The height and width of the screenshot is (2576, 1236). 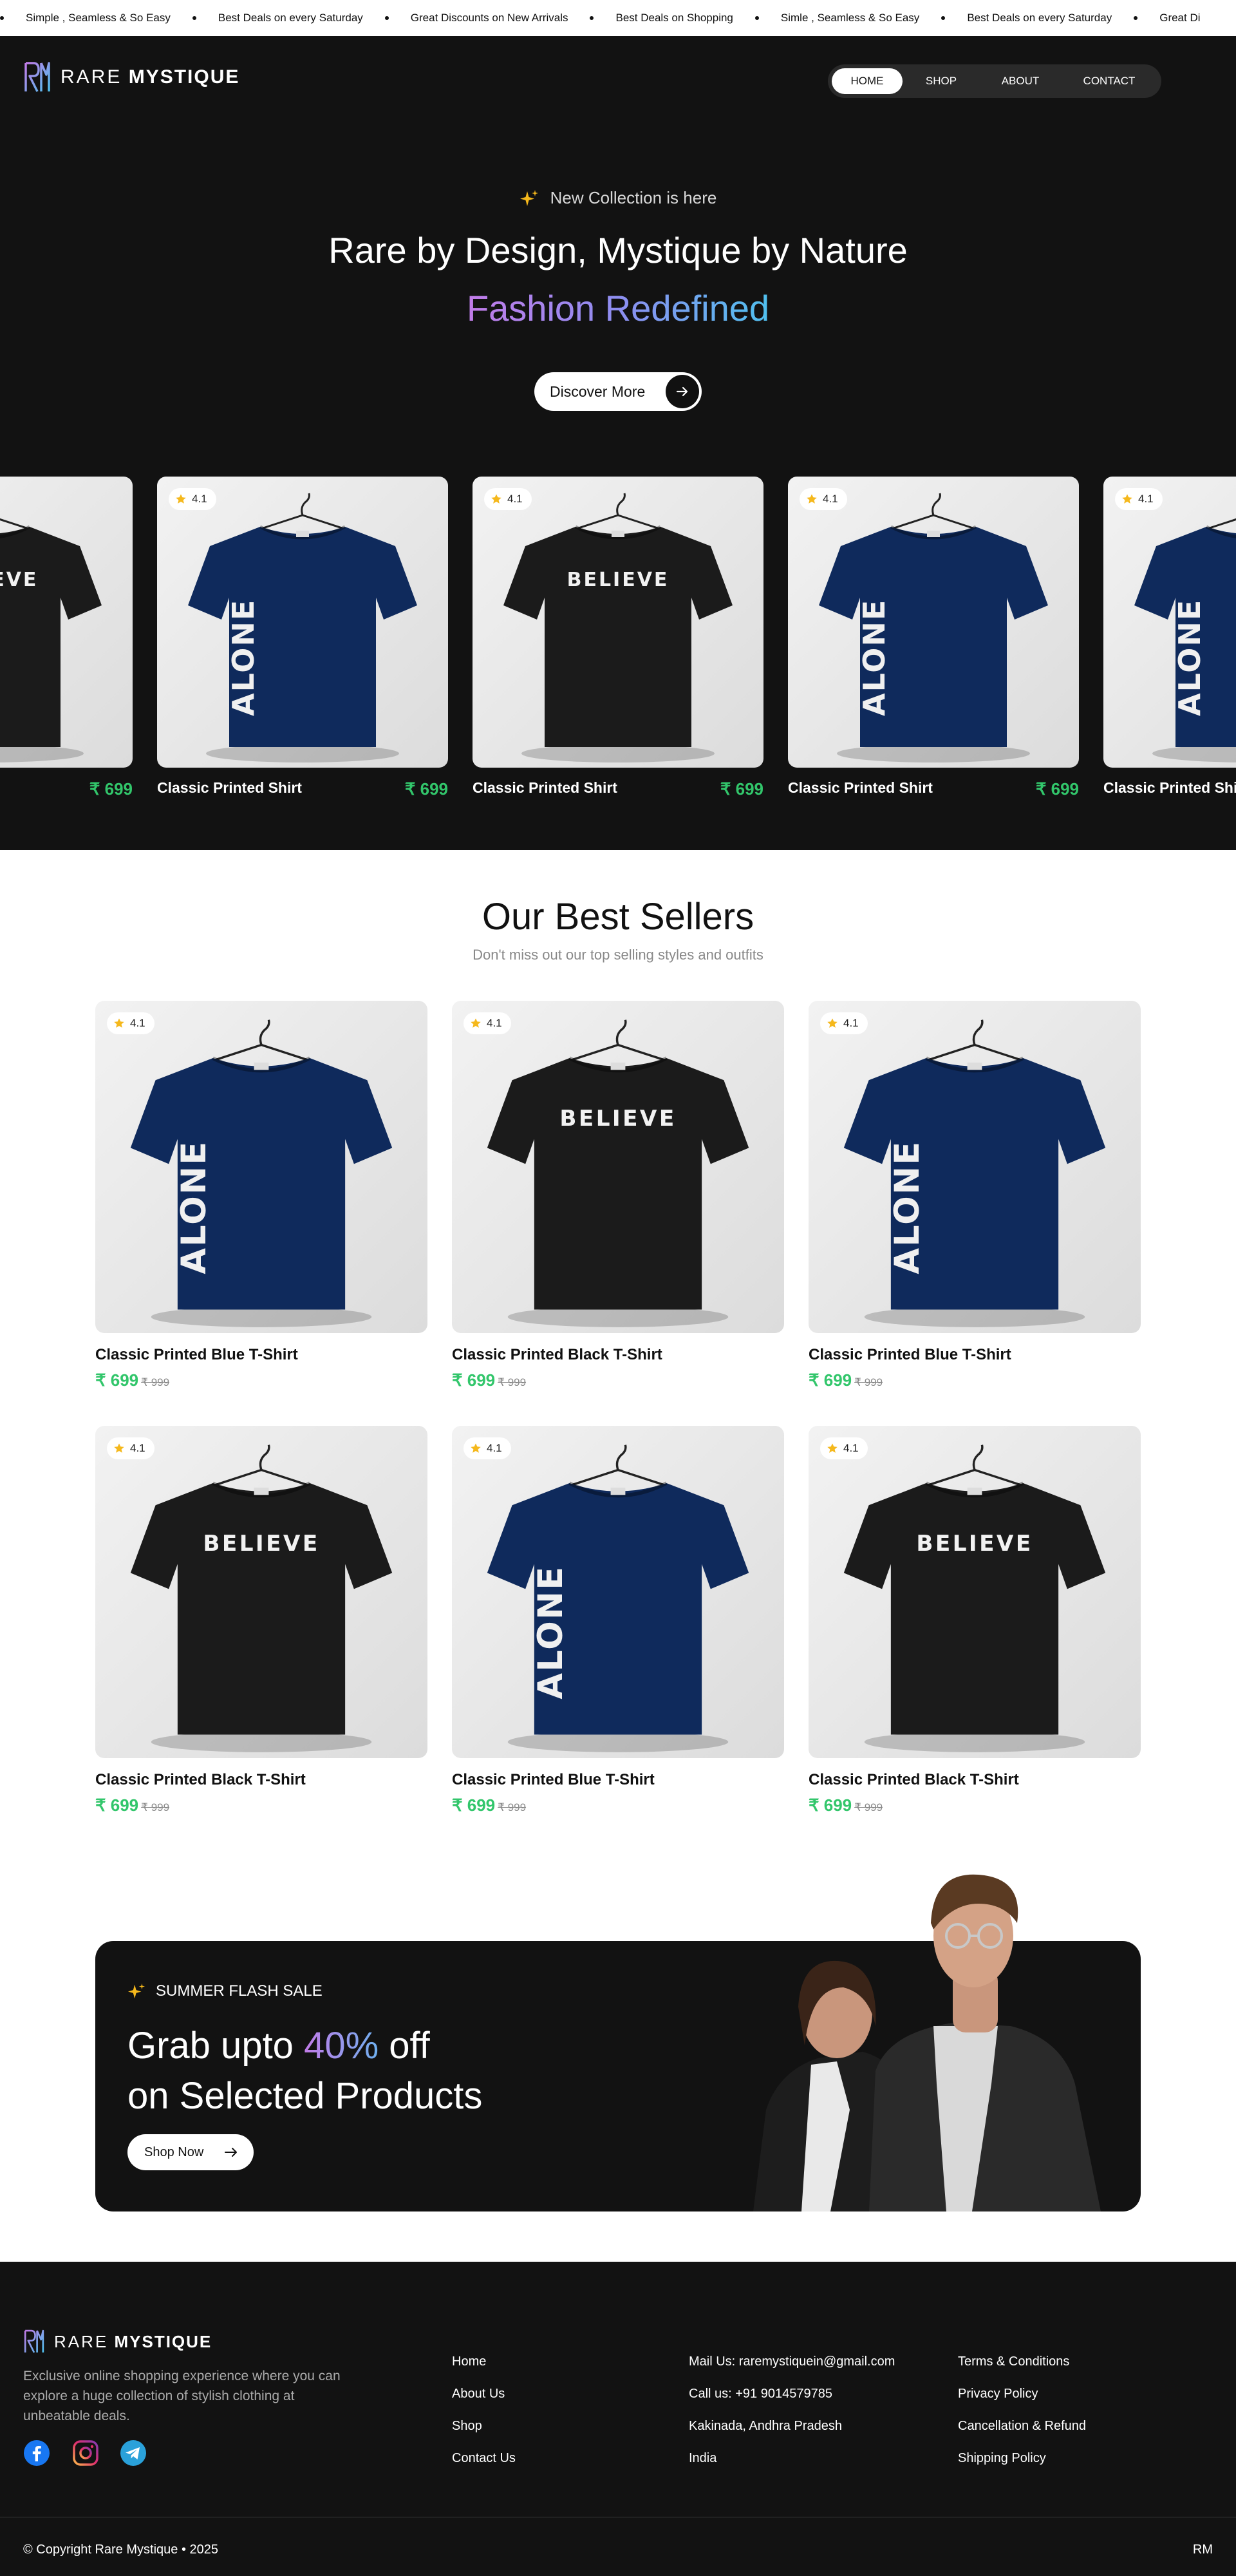 What do you see at coordinates (792, 2394) in the screenshot?
I see `footer-phone: Call us: +91 9014579785` at bounding box center [792, 2394].